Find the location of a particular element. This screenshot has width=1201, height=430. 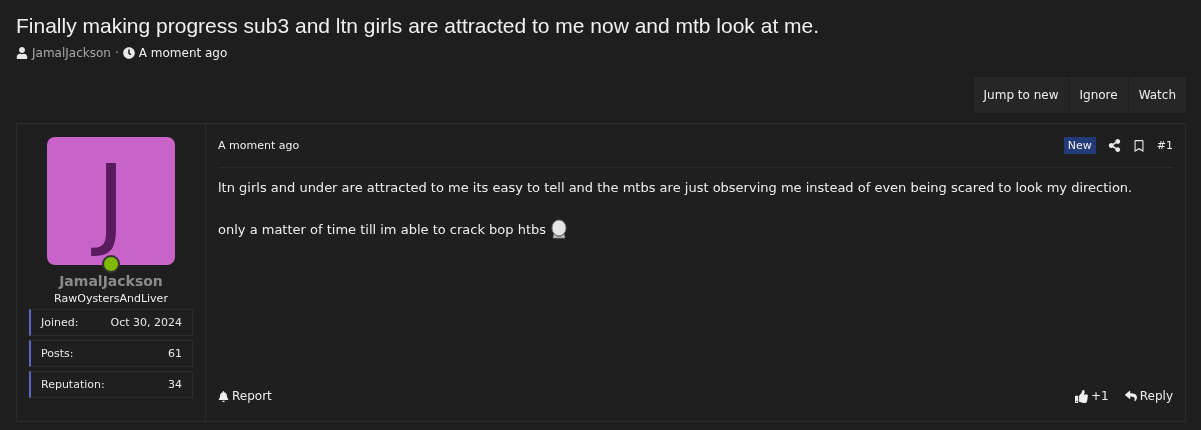

user-title: RawOystersAndLiver is located at coordinates (111, 298).